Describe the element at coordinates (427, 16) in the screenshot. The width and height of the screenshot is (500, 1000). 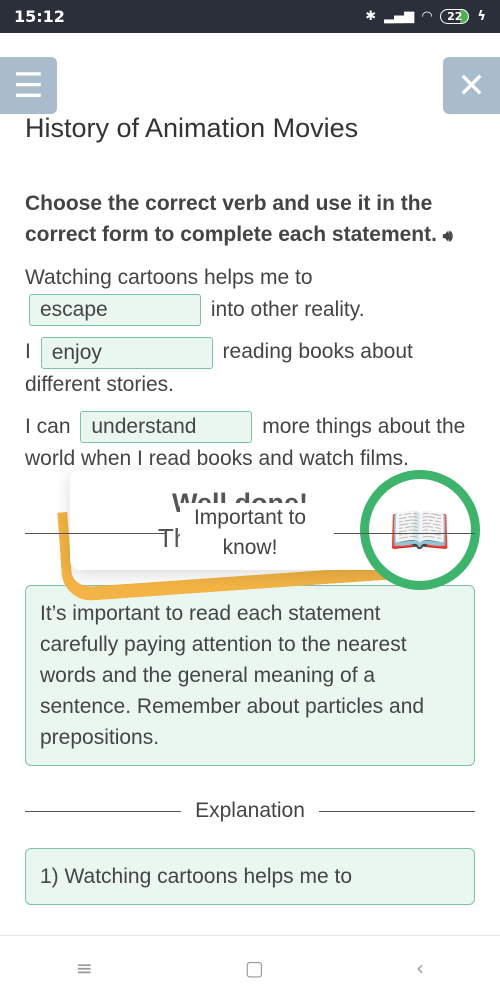
I see `wifi-icon: ◠` at that location.